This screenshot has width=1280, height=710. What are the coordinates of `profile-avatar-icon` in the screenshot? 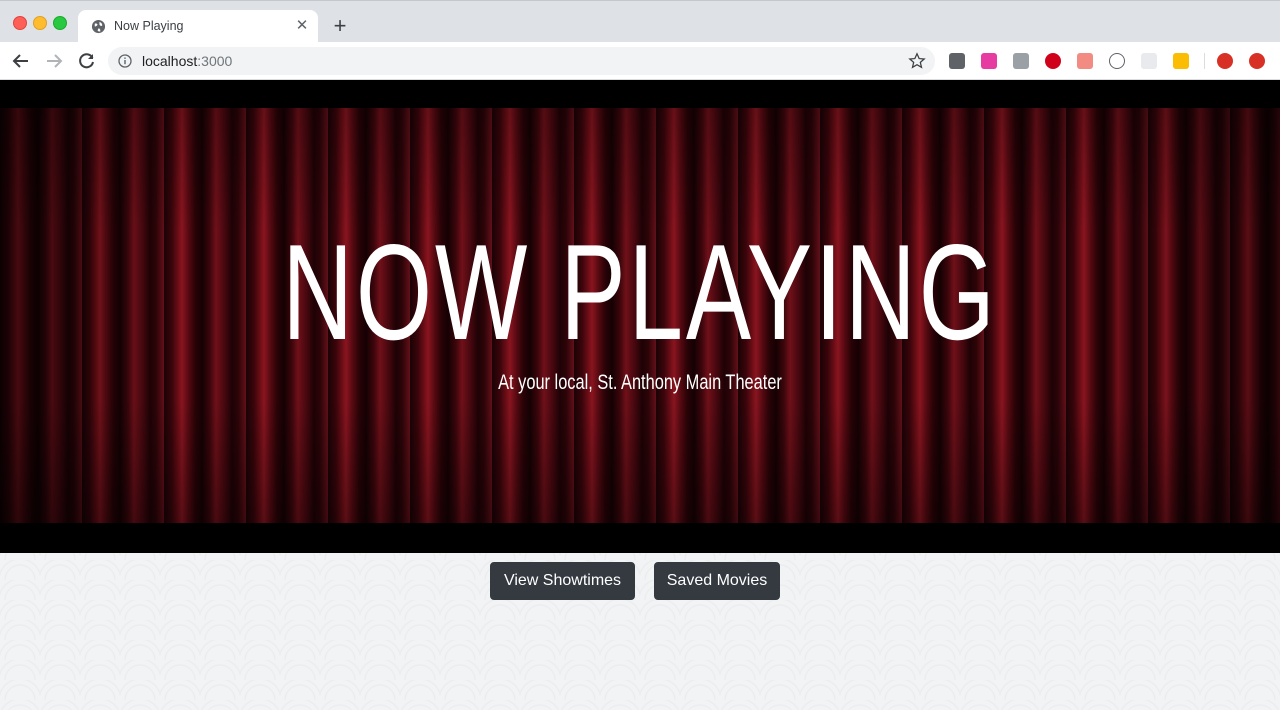 It's located at (1225, 61).